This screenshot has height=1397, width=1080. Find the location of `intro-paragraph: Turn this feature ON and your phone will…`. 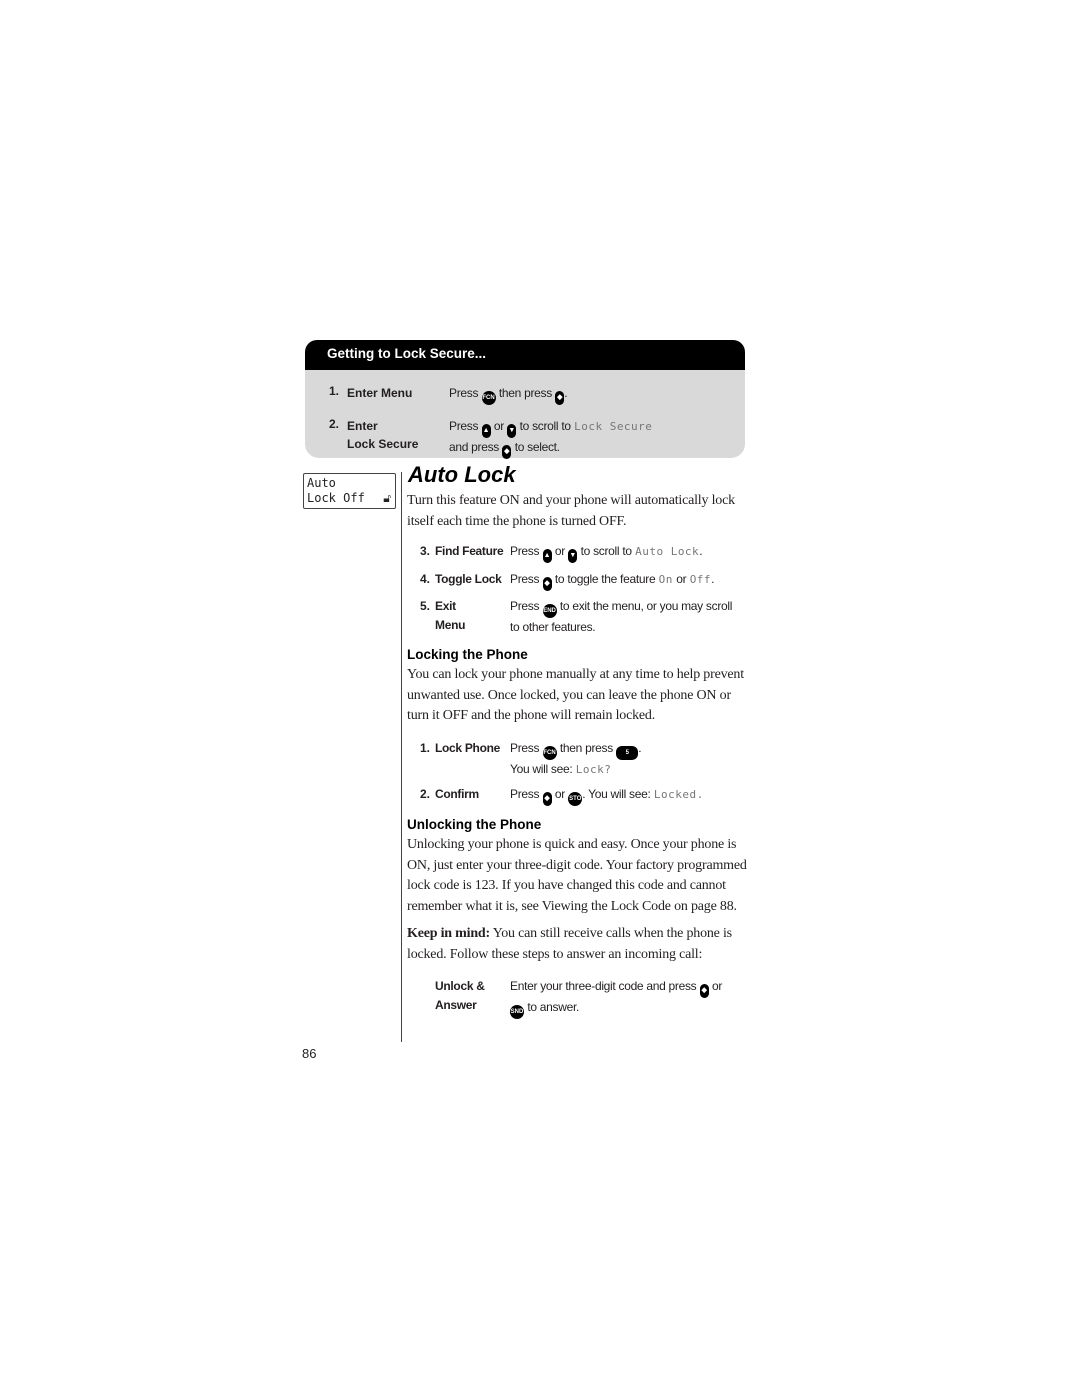

intro-paragraph: Turn this feature ON and your phone will… is located at coordinates (571, 511).